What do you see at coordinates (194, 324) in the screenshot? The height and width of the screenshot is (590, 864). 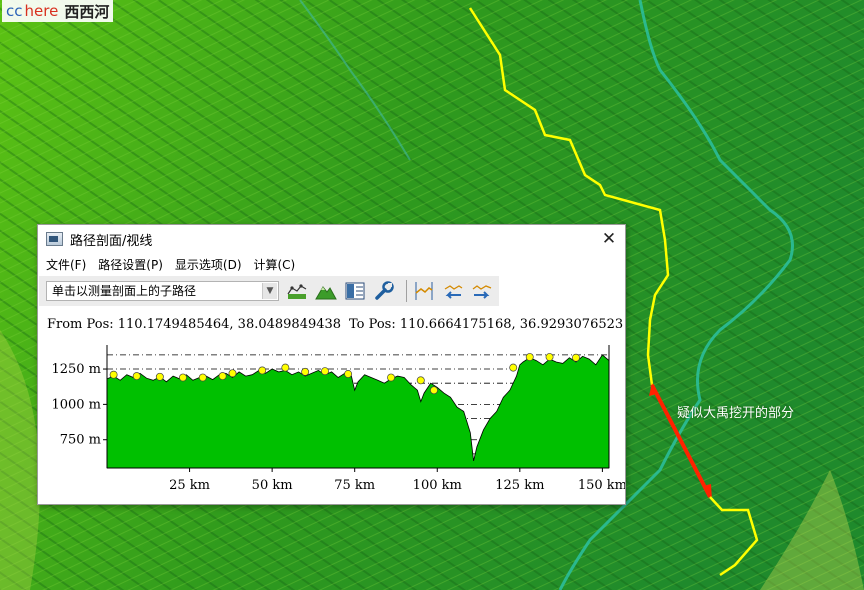 I see `from-position: From Pos: 110.1749485464, 38.0489849438` at bounding box center [194, 324].